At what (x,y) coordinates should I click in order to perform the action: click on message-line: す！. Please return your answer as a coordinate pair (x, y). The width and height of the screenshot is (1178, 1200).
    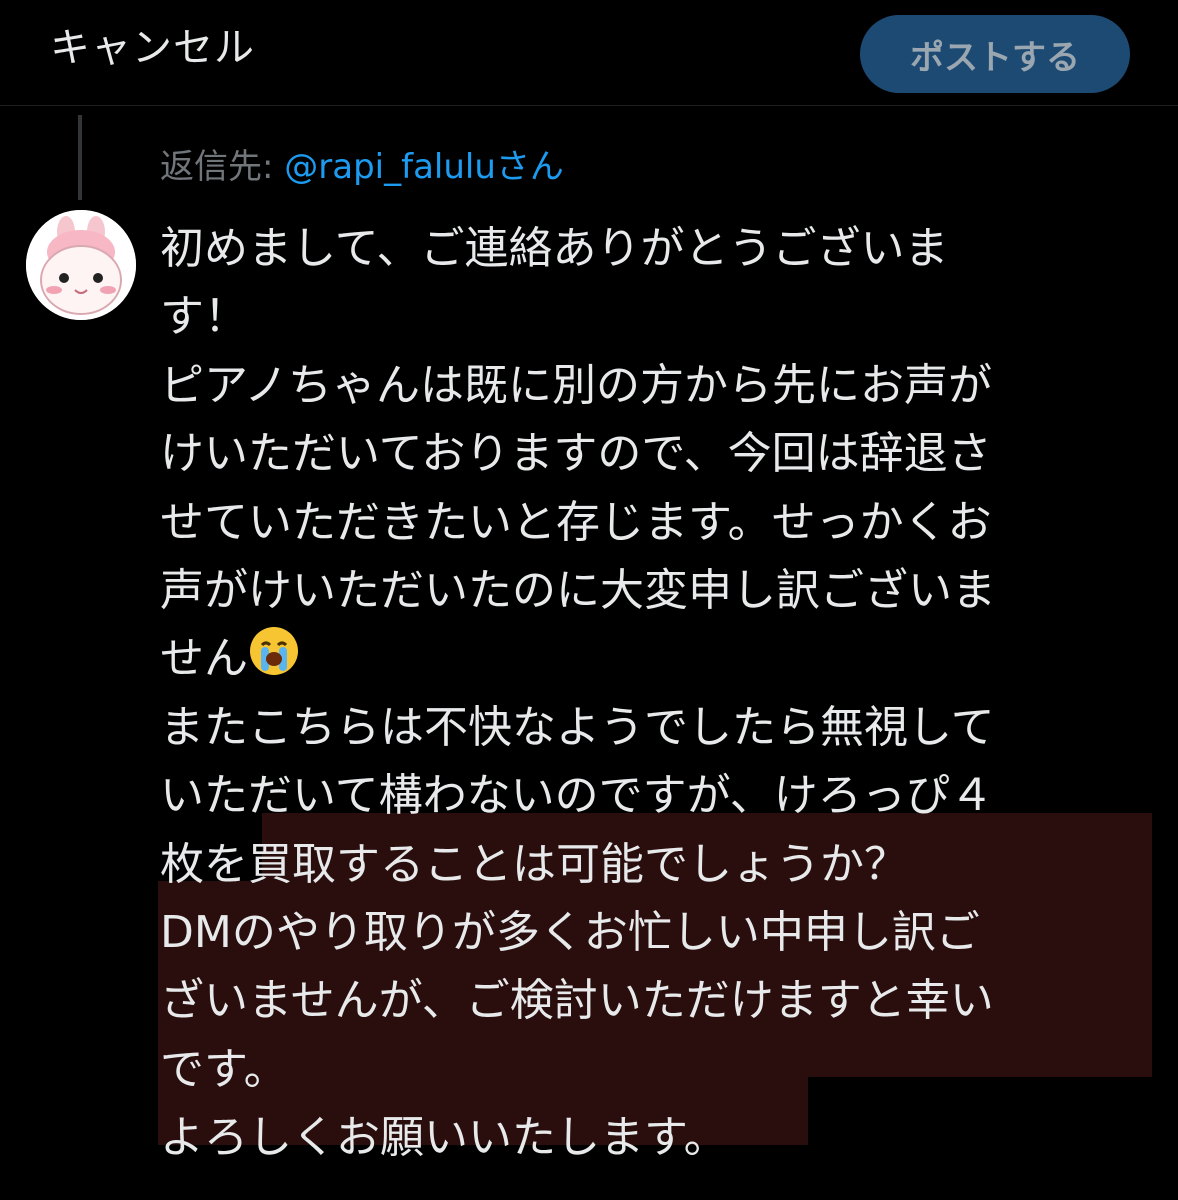
    Looking at the image, I should click on (204, 317).